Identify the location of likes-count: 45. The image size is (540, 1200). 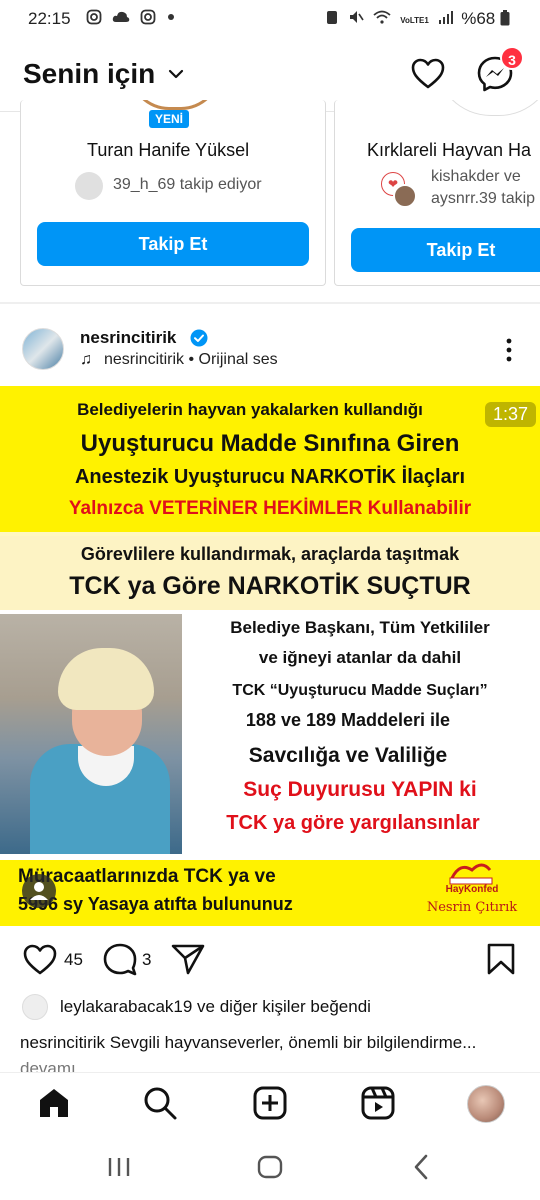
(73, 960).